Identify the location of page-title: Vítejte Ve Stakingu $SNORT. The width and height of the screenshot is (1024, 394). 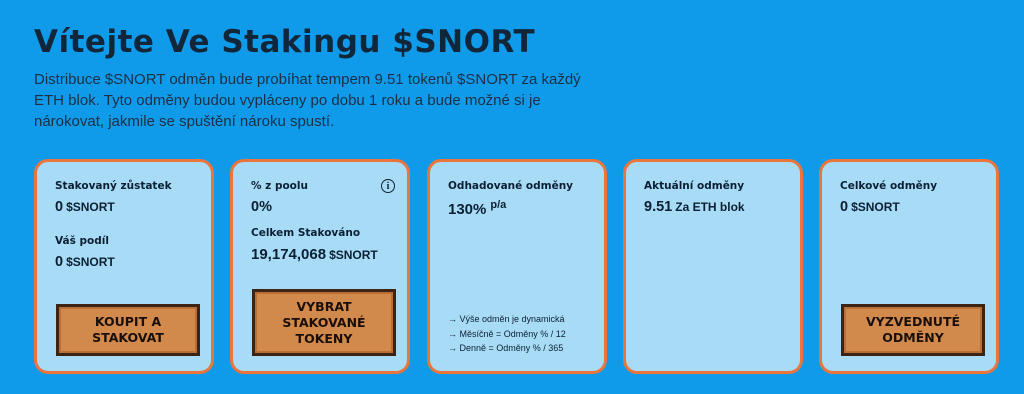
(285, 42).